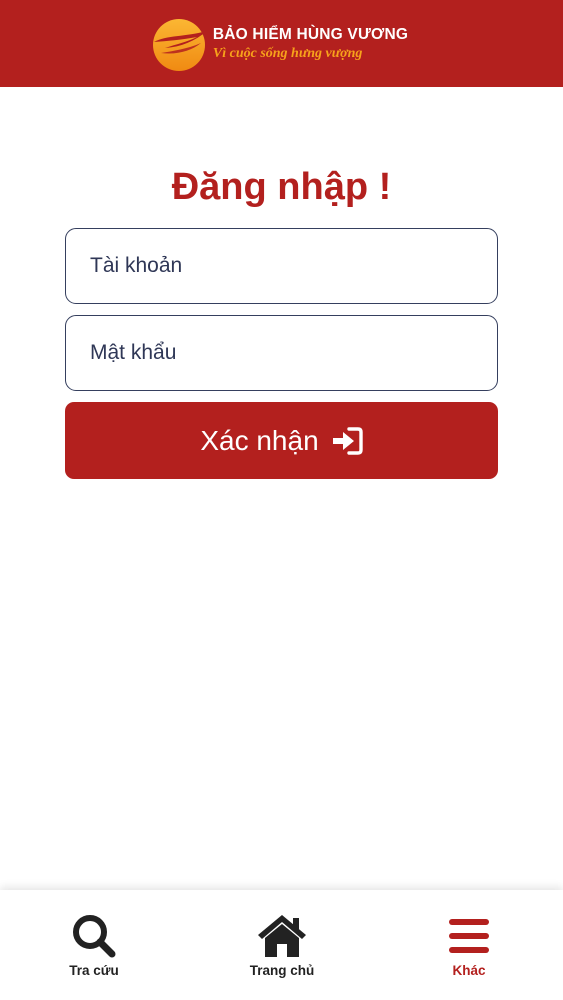 This screenshot has width=563, height=1000. I want to click on nav-item-more: Khác, so click(469, 945).